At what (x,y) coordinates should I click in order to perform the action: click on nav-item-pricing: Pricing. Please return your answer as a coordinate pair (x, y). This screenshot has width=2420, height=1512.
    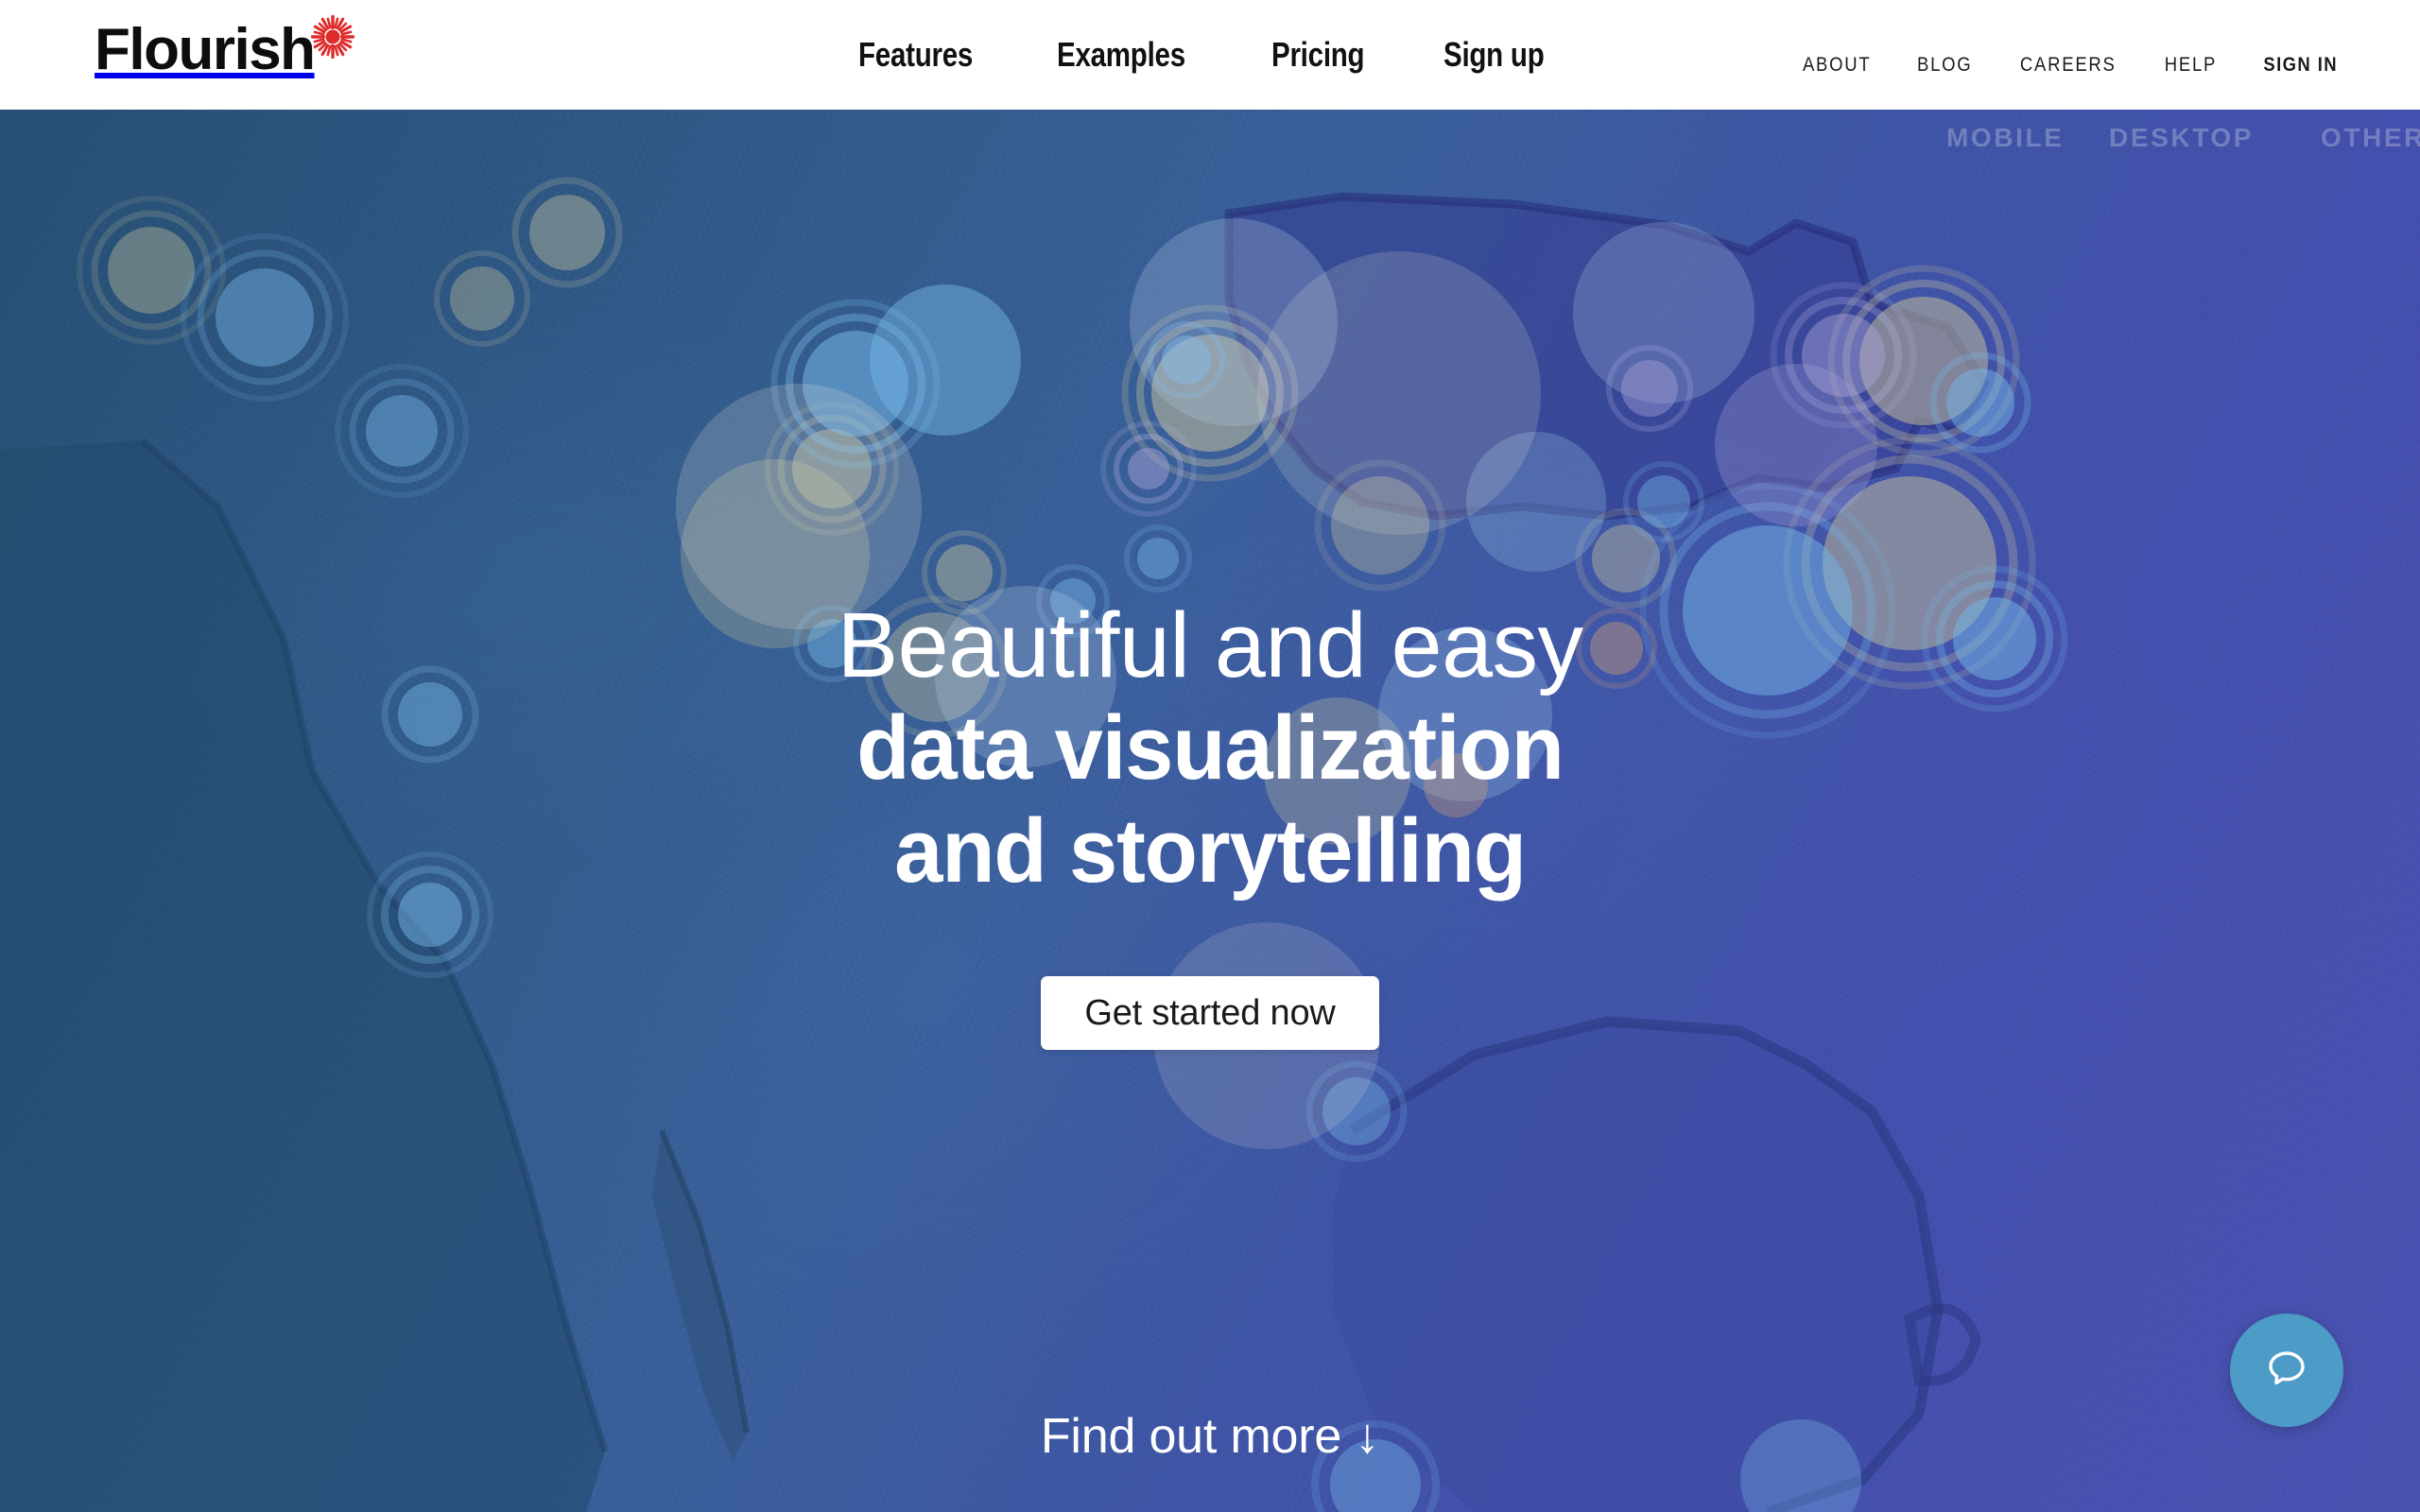
    Looking at the image, I should click on (1318, 55).